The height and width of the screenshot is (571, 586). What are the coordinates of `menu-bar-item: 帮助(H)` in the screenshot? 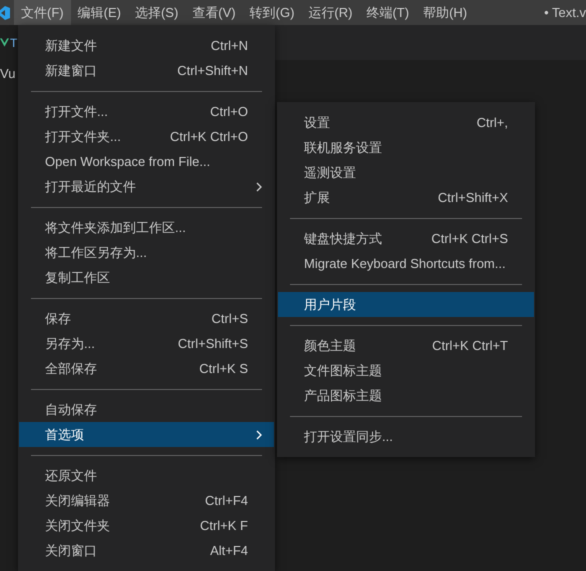 It's located at (445, 12).